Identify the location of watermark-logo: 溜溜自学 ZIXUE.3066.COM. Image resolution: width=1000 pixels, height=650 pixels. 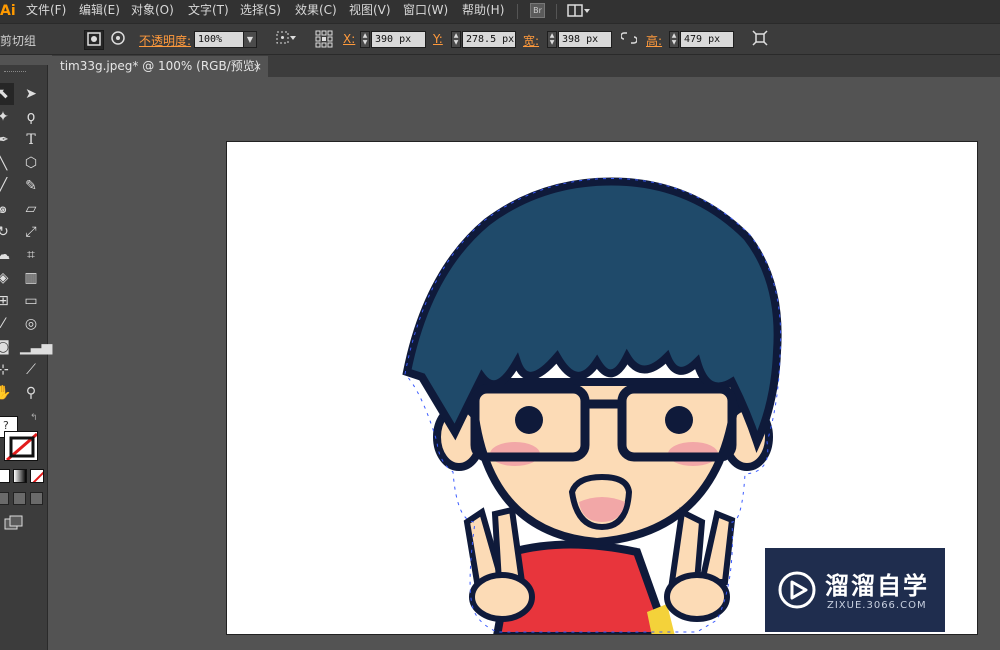
(855, 590).